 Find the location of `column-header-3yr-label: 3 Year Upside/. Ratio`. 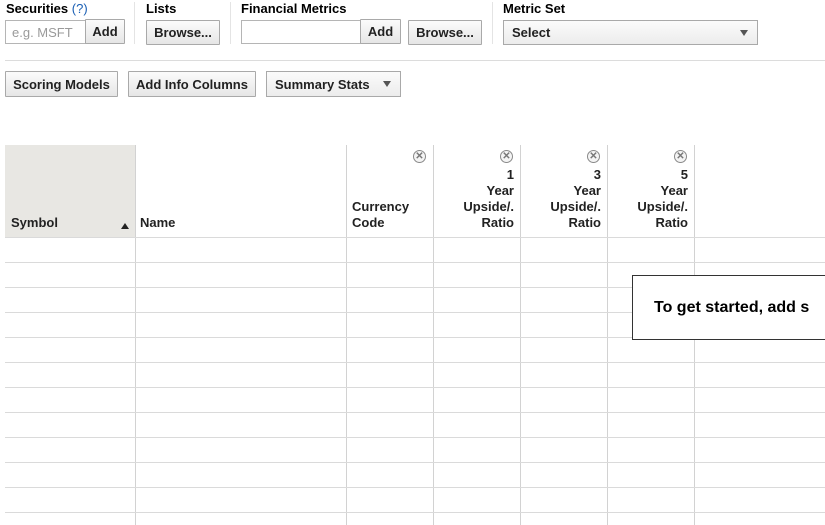

column-header-3yr-label: 3 Year Upside/. Ratio is located at coordinates (575, 198).